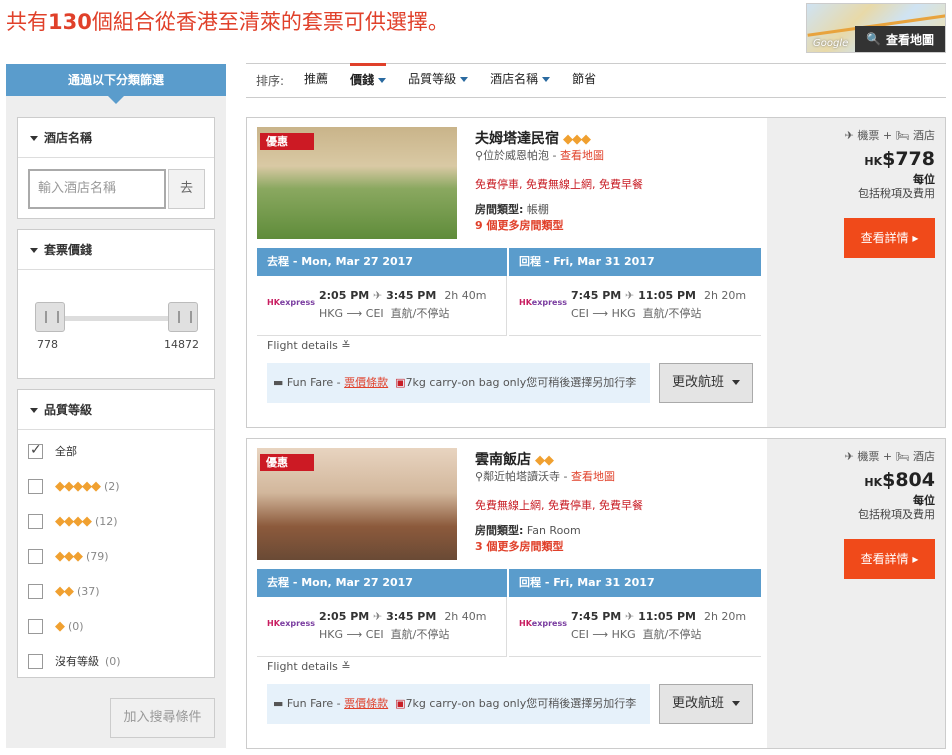 The image size is (952, 755). I want to click on hotel-name-go-button: 去, so click(186, 189).